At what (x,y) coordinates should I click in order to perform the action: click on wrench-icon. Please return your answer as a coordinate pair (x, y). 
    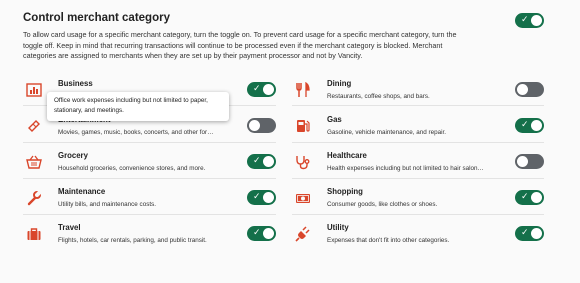
    Looking at the image, I should click on (34, 198).